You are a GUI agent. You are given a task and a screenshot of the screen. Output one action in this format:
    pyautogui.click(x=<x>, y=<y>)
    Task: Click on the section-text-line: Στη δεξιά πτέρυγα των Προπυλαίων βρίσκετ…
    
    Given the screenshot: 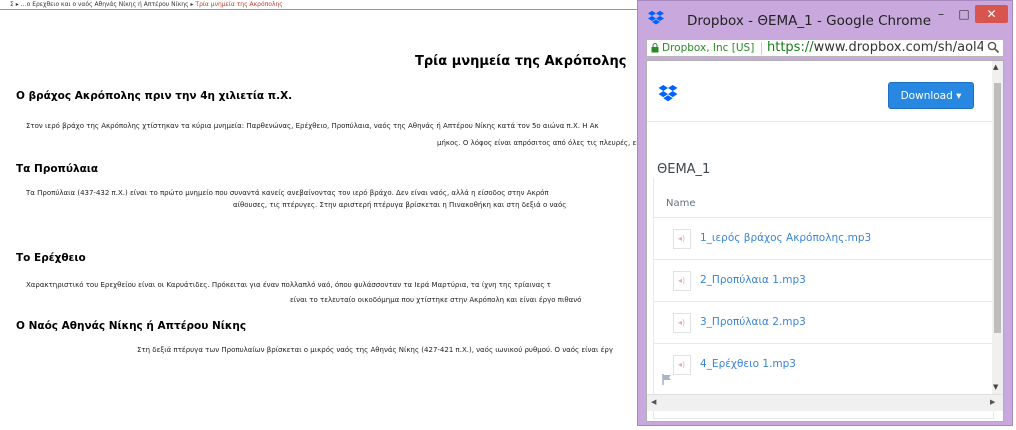 What is the action you would take?
    pyautogui.click(x=375, y=350)
    